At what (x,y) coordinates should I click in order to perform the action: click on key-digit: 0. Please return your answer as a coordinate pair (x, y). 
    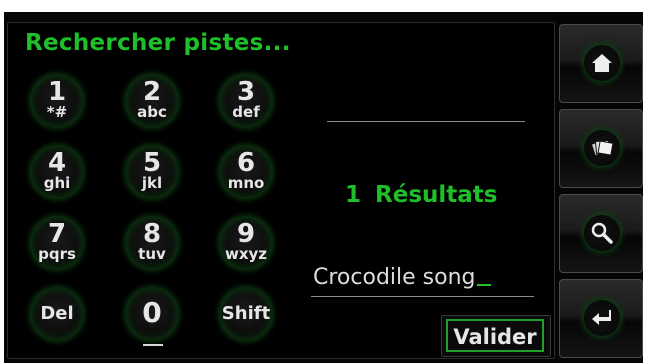
    Looking at the image, I should click on (152, 312).